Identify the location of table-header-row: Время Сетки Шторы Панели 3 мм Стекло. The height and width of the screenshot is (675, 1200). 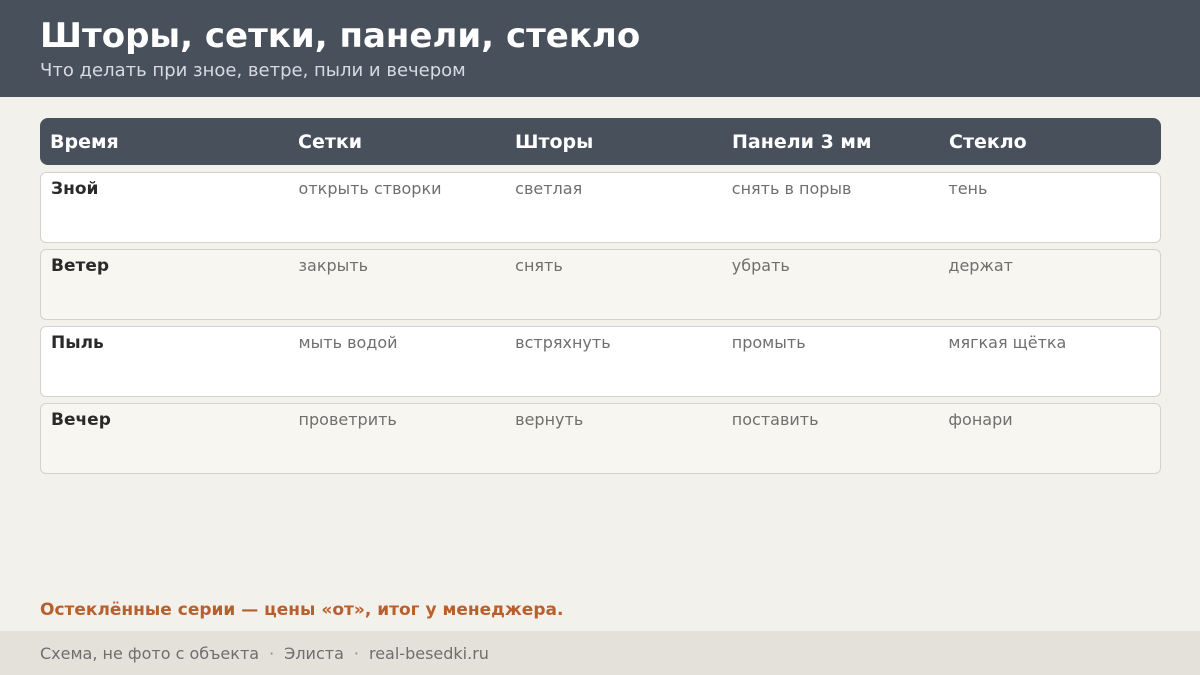
(600, 141).